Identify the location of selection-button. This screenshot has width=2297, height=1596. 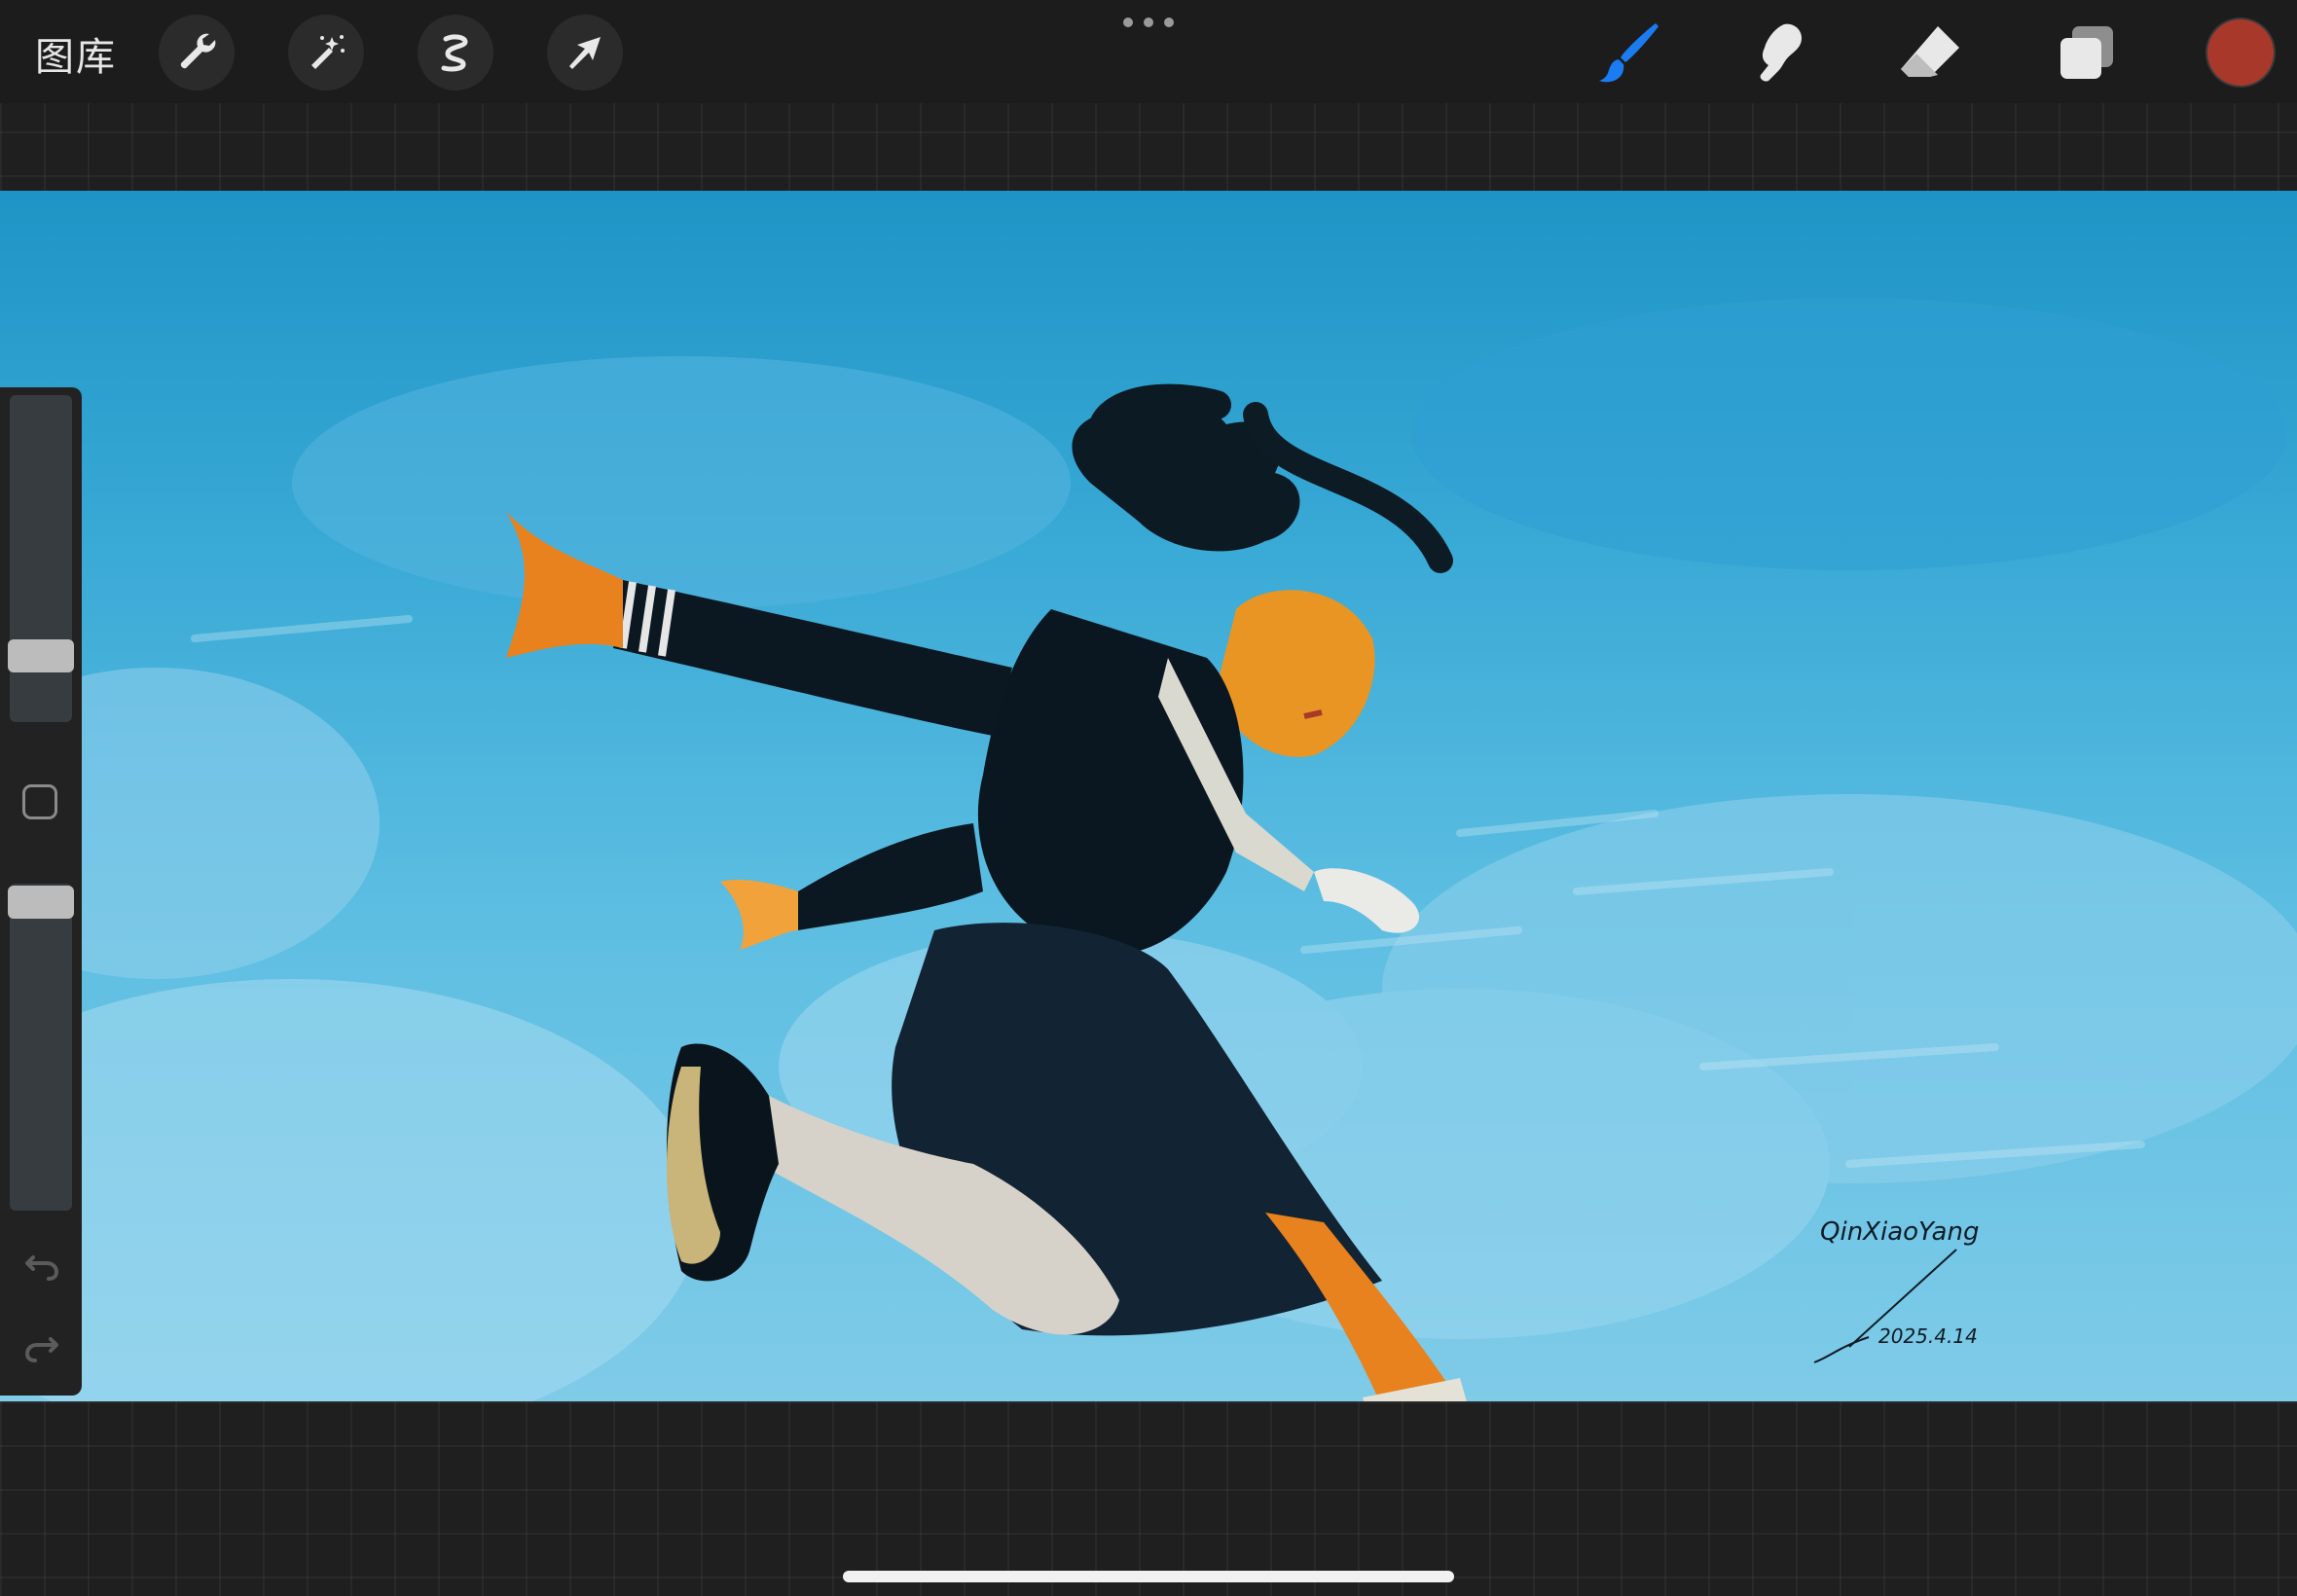
(455, 53).